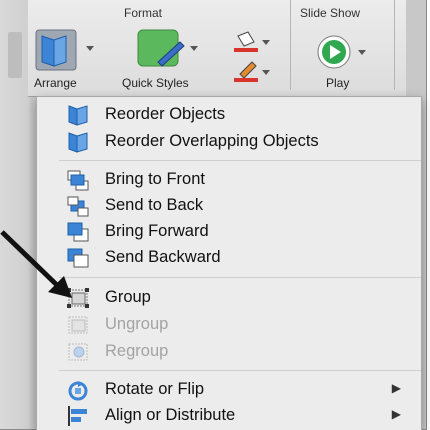  I want to click on quick-styles-label: Quick Styles, so click(155, 83).